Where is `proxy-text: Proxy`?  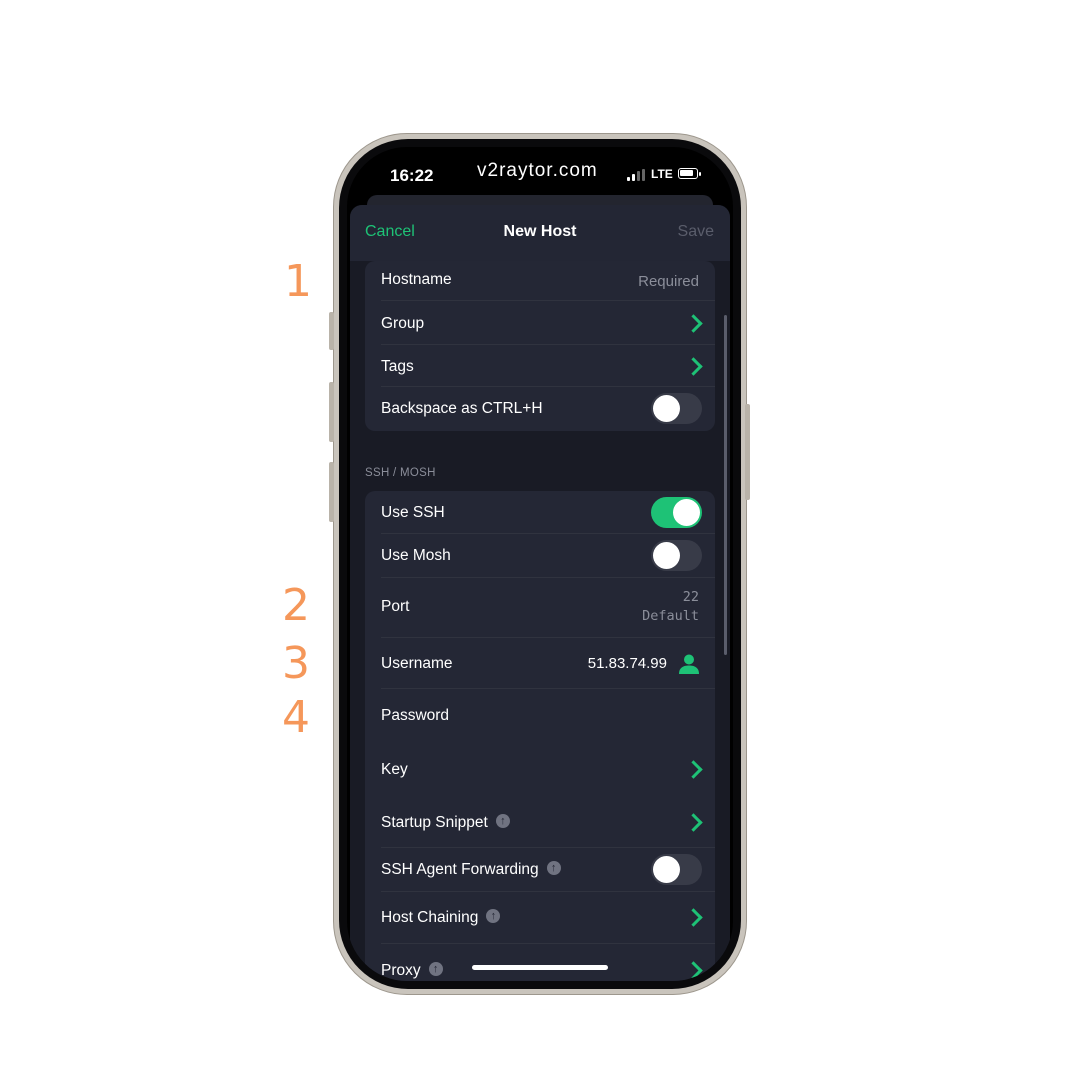 proxy-text: Proxy is located at coordinates (401, 970).